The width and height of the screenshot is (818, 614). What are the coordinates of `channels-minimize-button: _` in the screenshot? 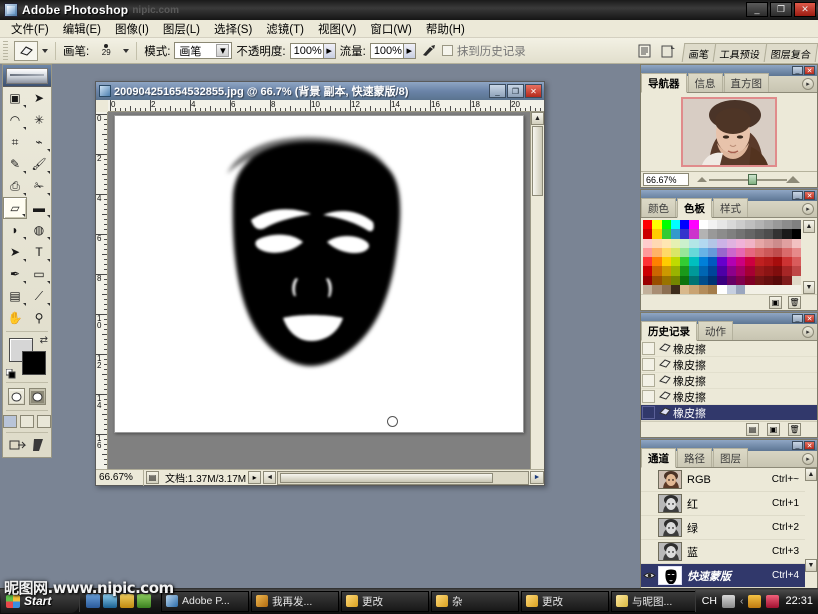 It's located at (797, 446).